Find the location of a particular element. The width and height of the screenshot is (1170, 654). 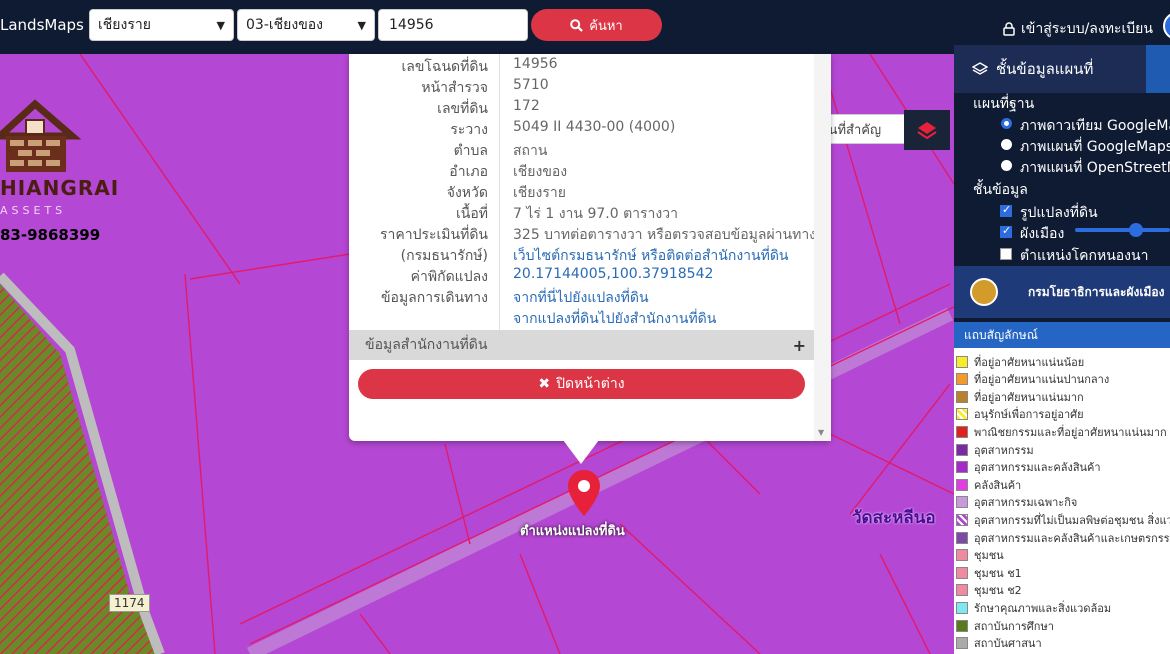

popup-pointer is located at coordinates (581, 452).